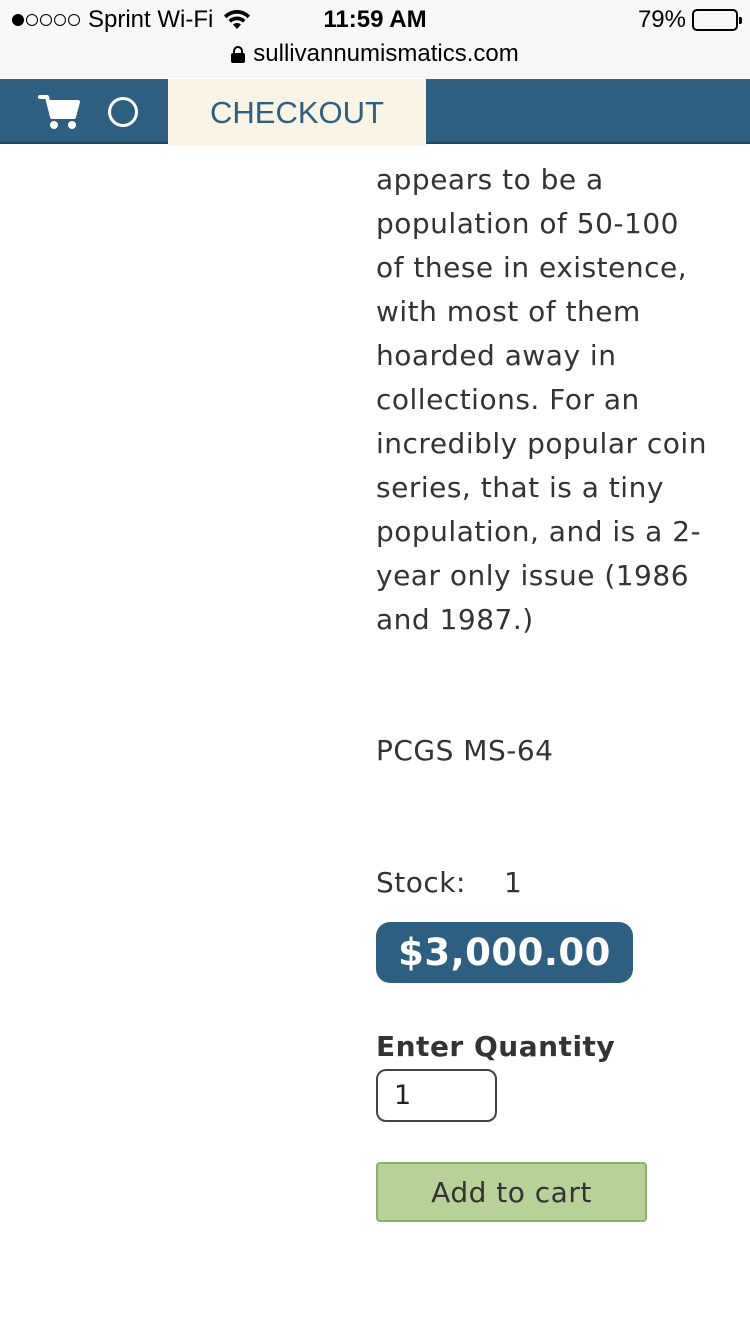 The image size is (750, 1334). I want to click on description-line: year only issue (1986, so click(533, 575).